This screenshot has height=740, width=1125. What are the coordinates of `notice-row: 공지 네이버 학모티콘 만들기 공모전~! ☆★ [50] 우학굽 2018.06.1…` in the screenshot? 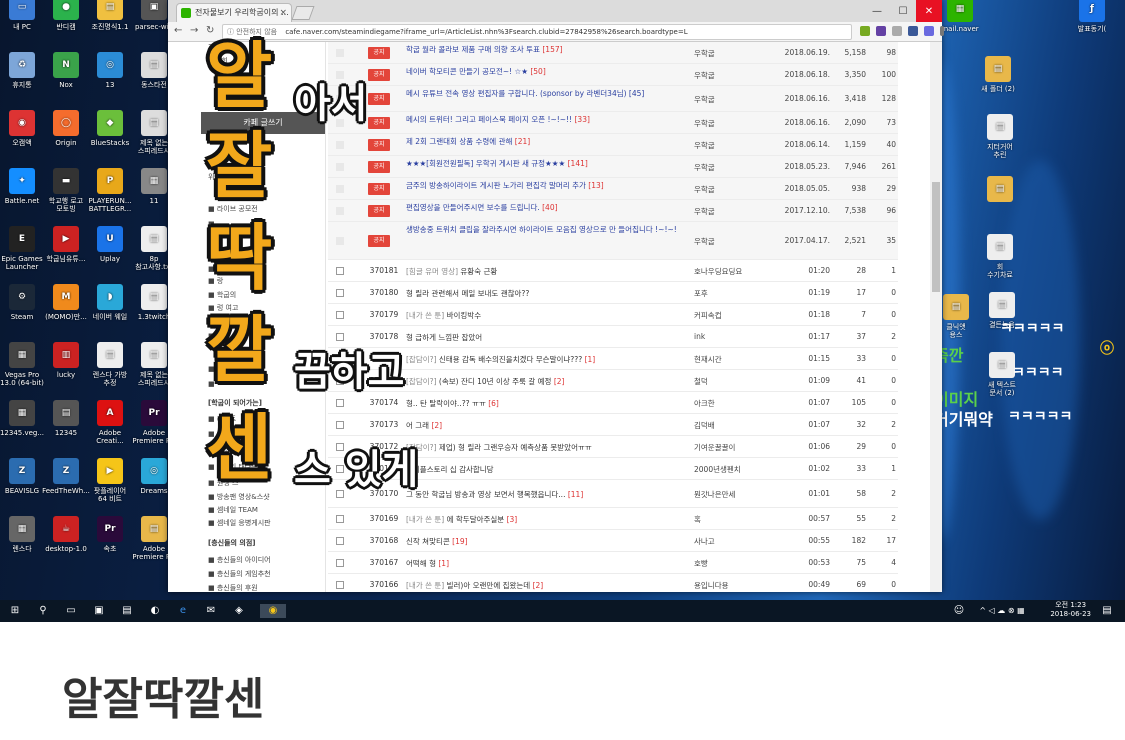 It's located at (613, 75).